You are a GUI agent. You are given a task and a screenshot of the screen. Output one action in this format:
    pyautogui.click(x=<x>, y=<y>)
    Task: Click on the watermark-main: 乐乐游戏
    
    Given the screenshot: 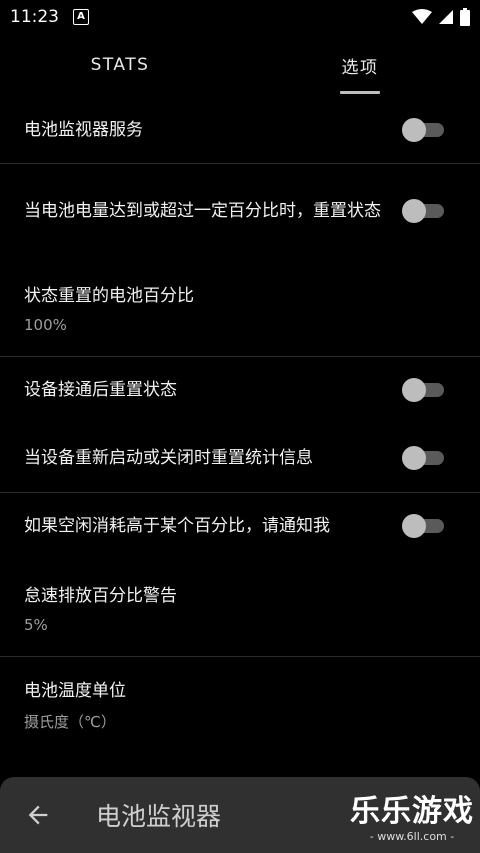 What is the action you would take?
    pyautogui.click(x=412, y=811)
    